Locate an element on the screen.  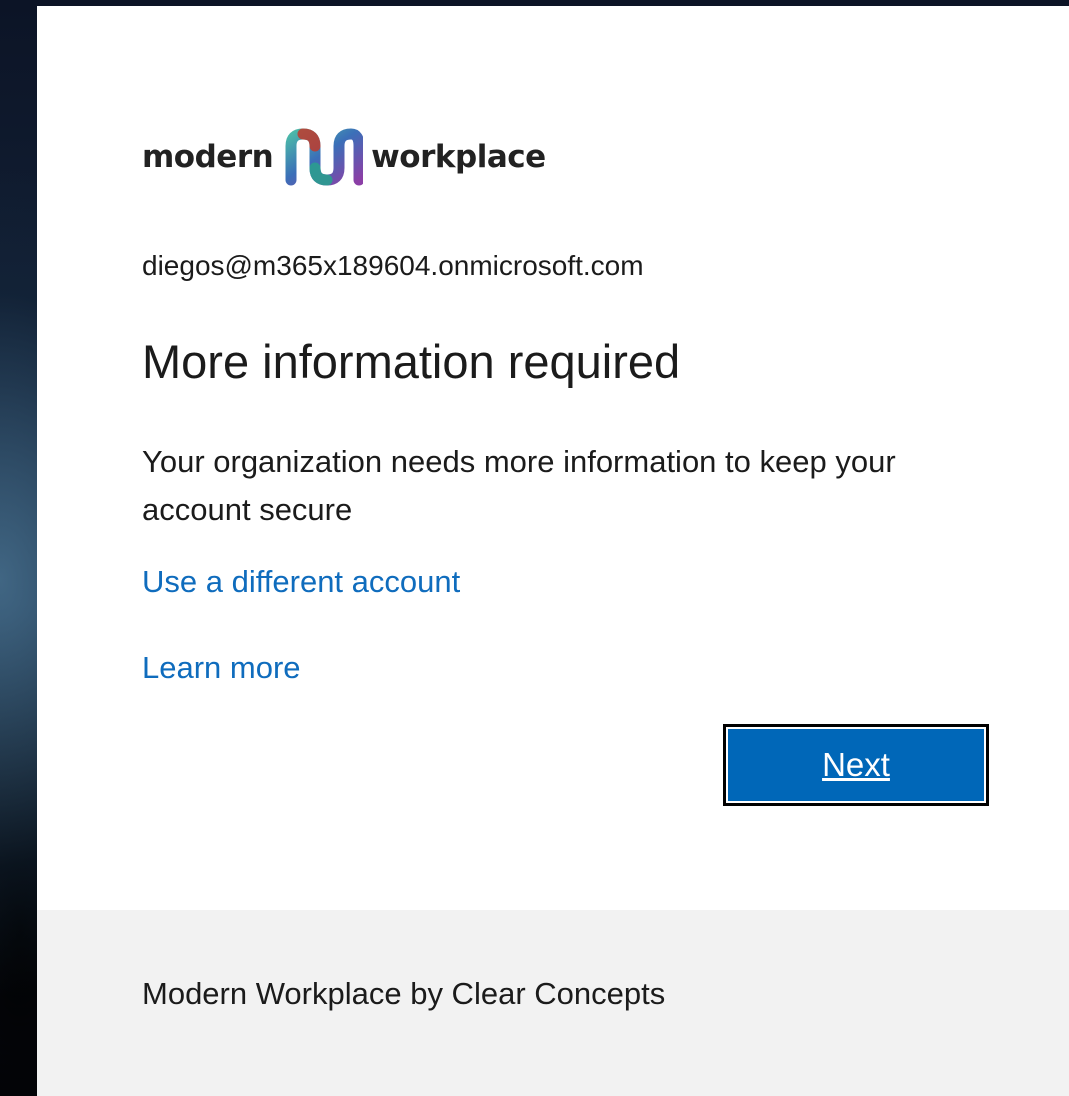
next-button: Next is located at coordinates (856, 765).